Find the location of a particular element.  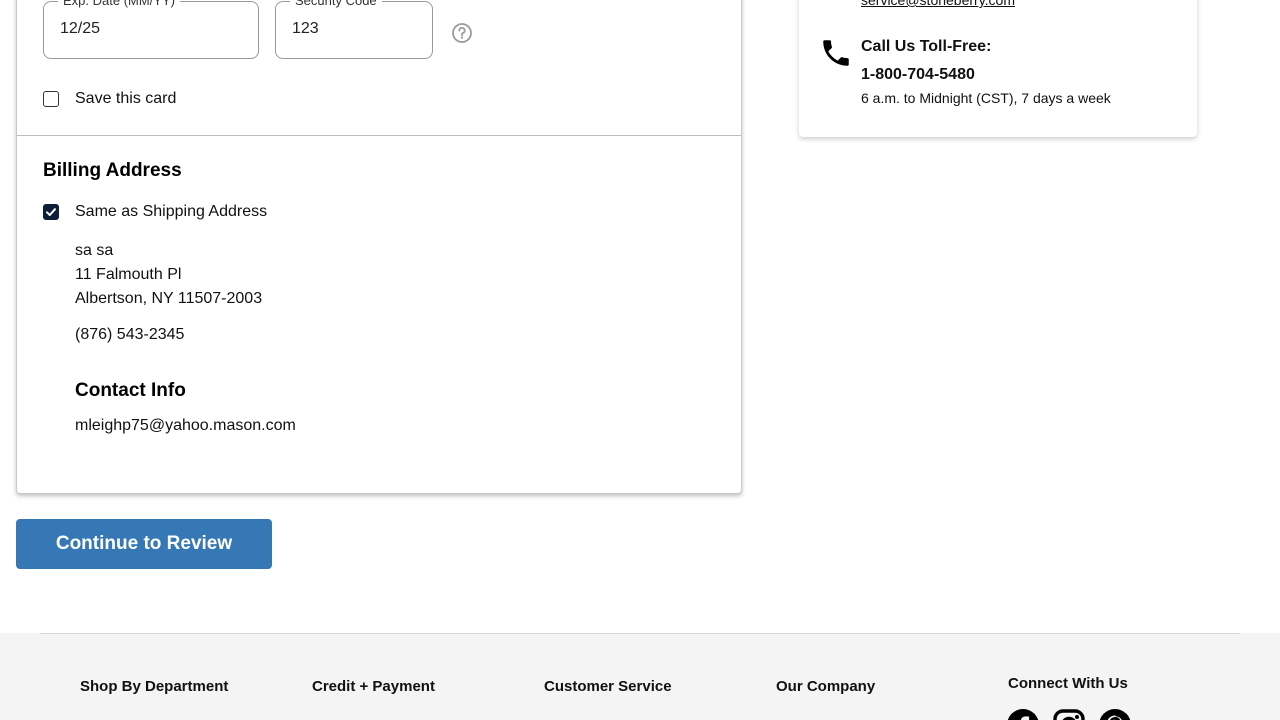

pinterest-icon is located at coordinates (1115, 714).